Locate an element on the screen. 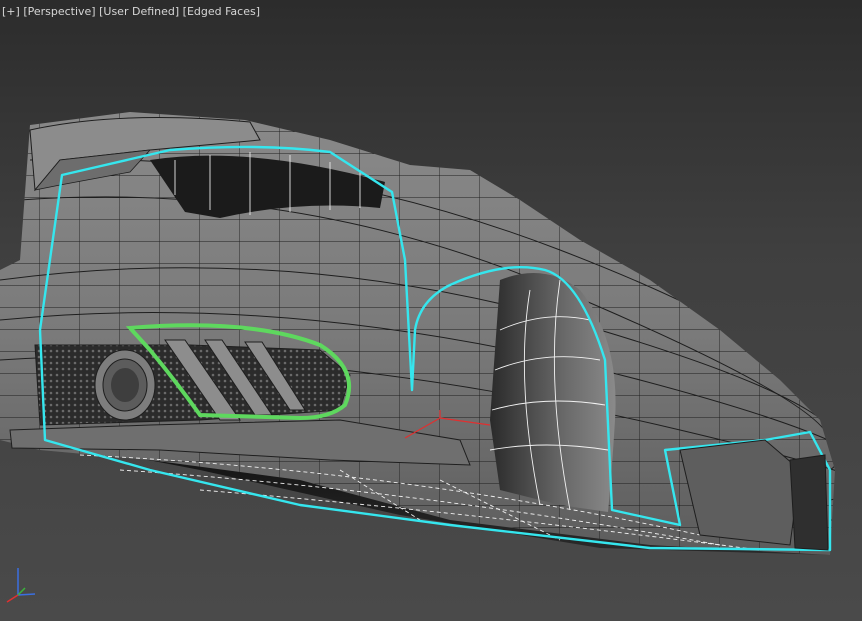 This screenshot has height=621, width=862. viewport-shading-label: [Edged Faces] is located at coordinates (221, 11).